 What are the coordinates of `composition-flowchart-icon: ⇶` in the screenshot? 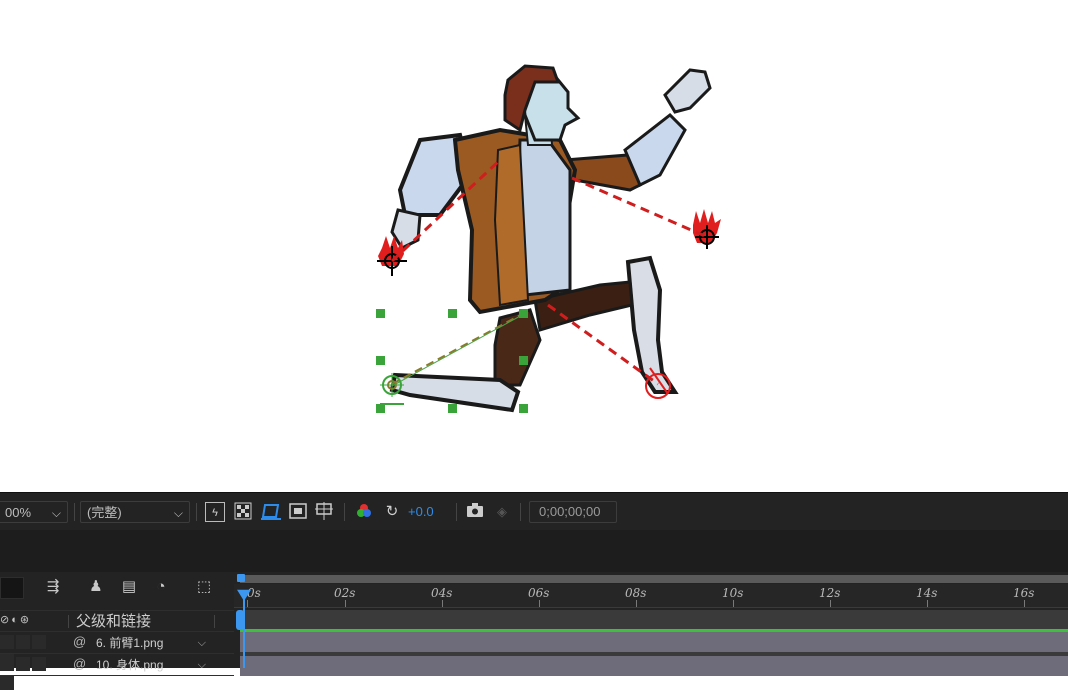 It's located at (53, 587).